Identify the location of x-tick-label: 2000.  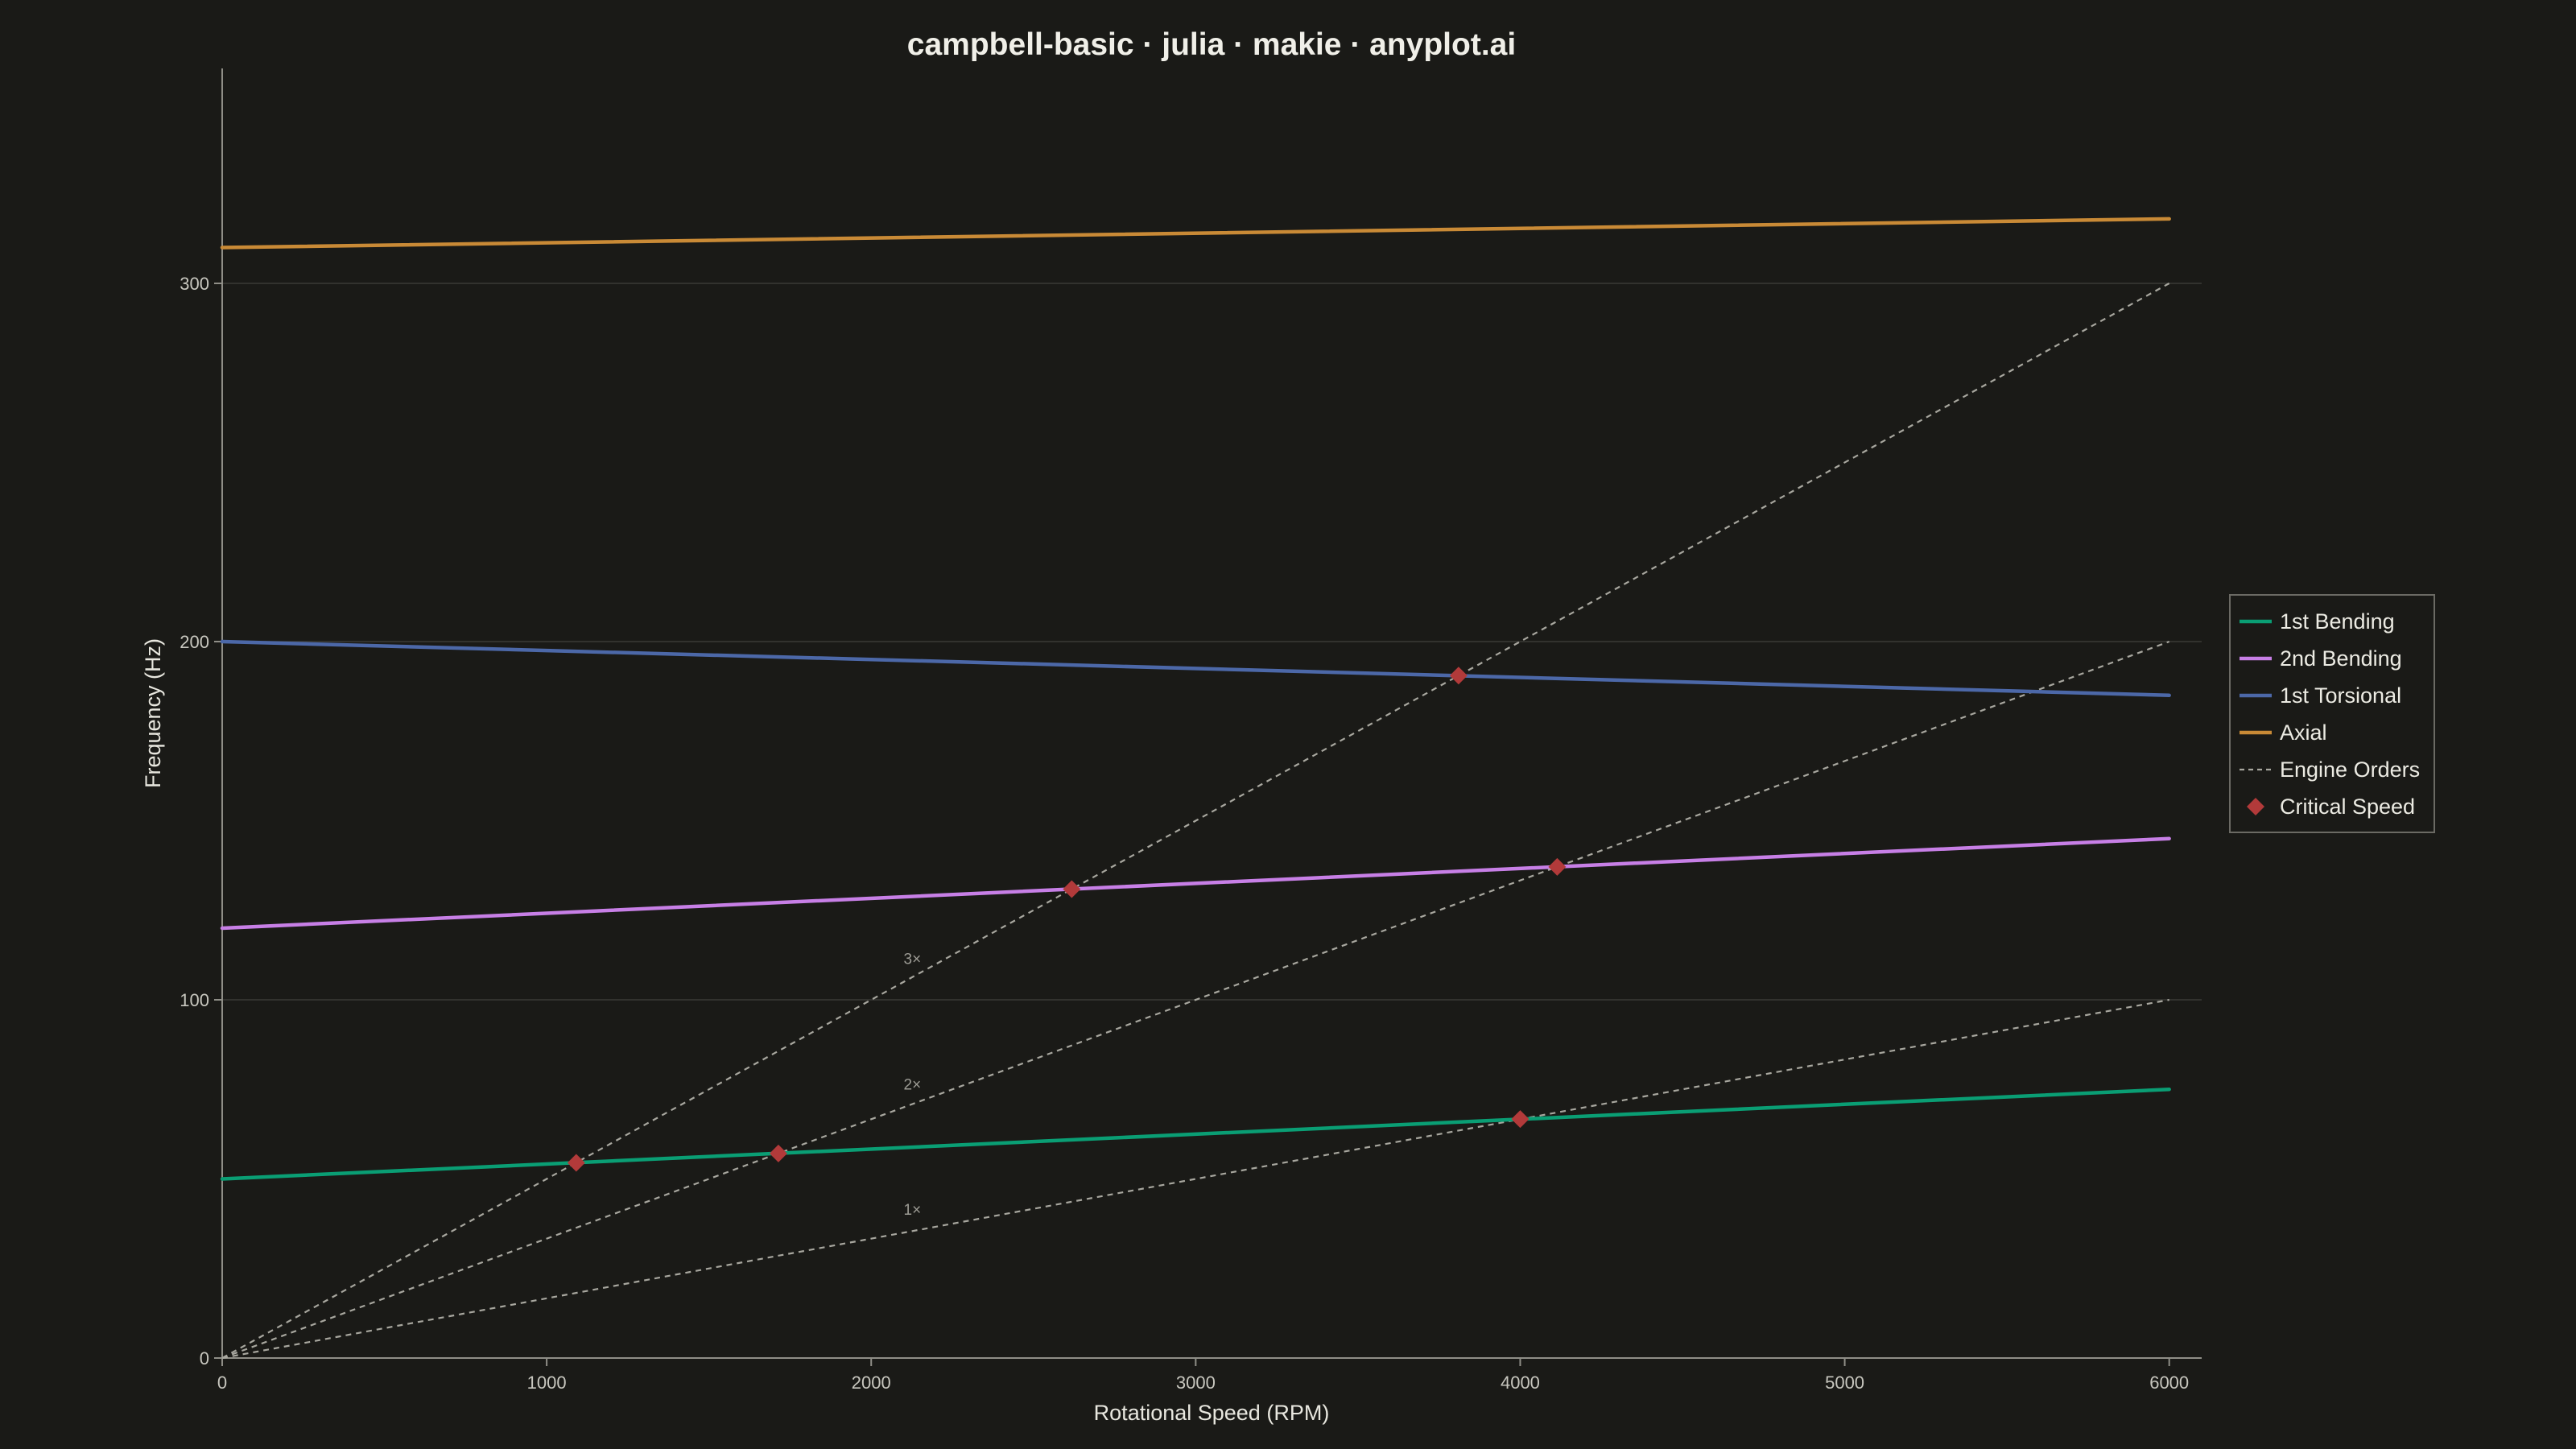
(871, 1383).